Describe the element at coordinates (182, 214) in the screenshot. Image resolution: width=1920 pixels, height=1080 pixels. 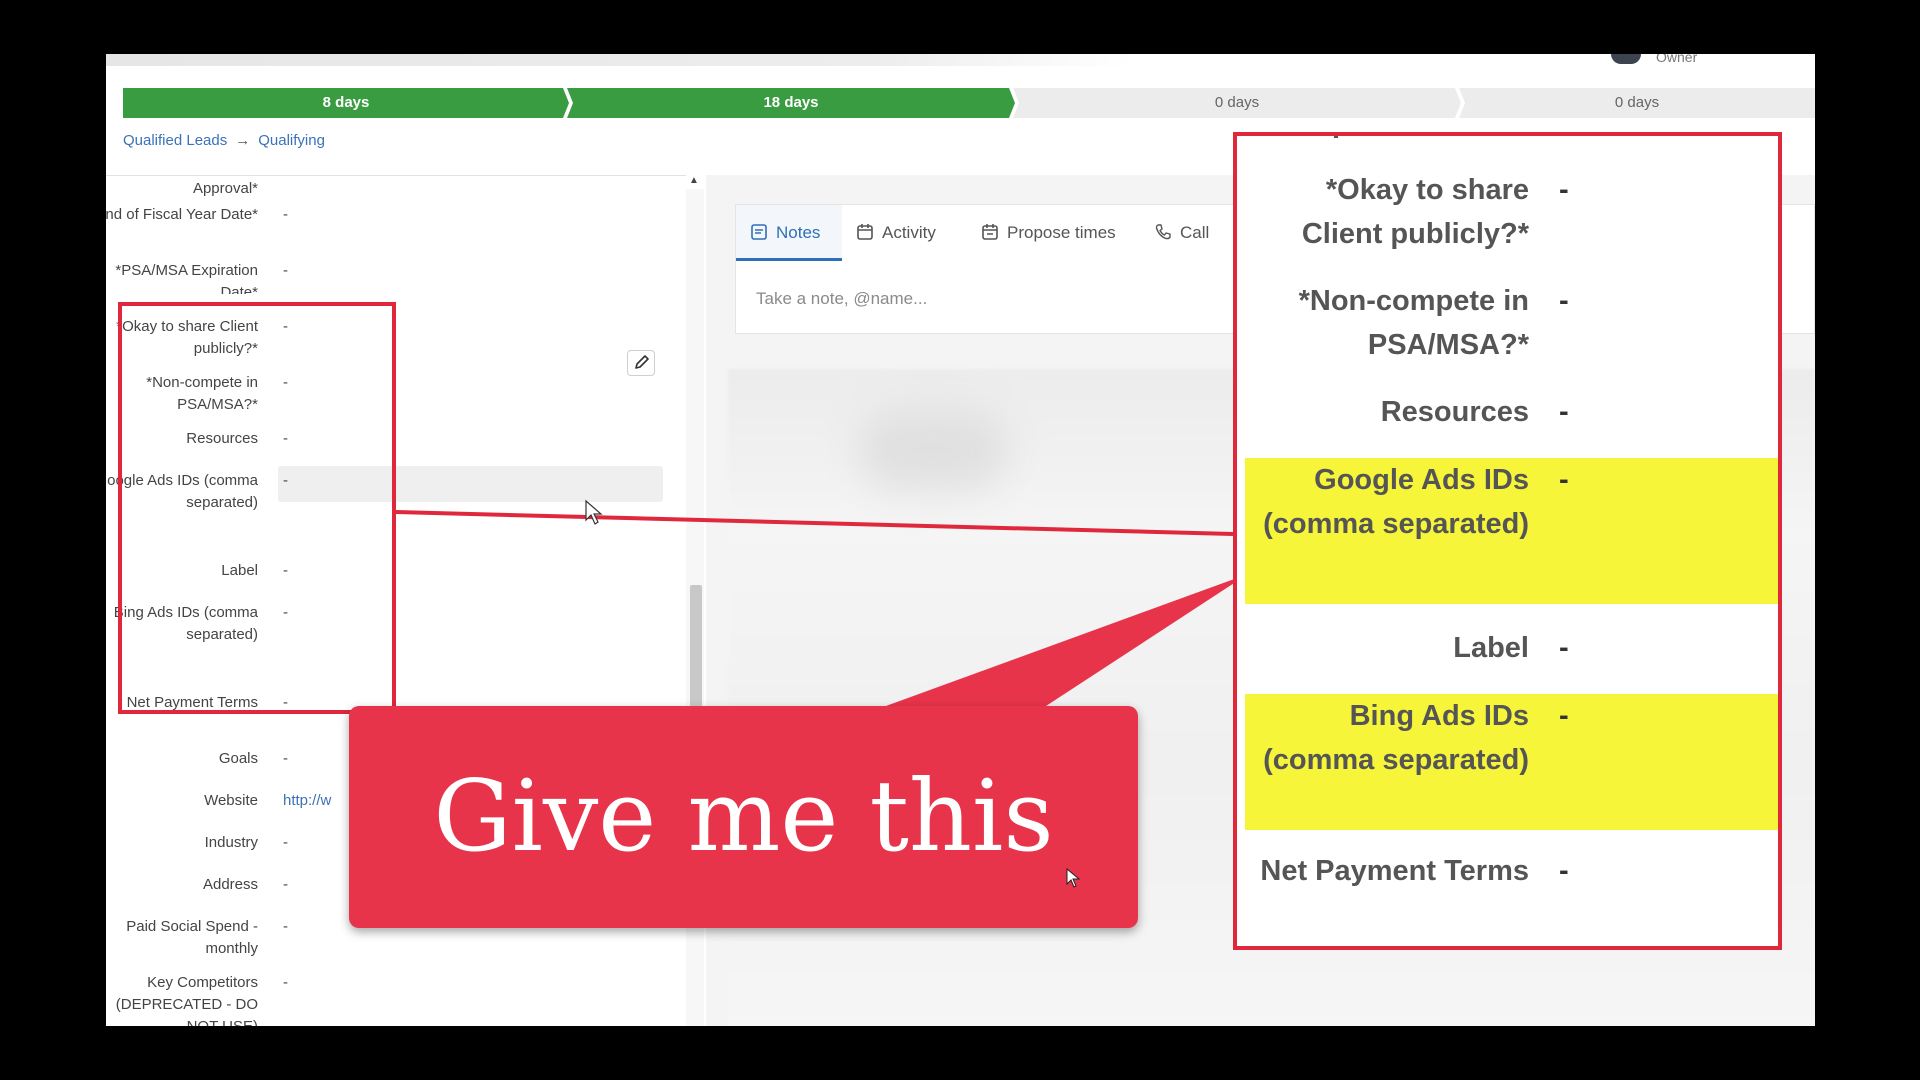
I see `field-label: *End of Fiscal Year Date*` at that location.